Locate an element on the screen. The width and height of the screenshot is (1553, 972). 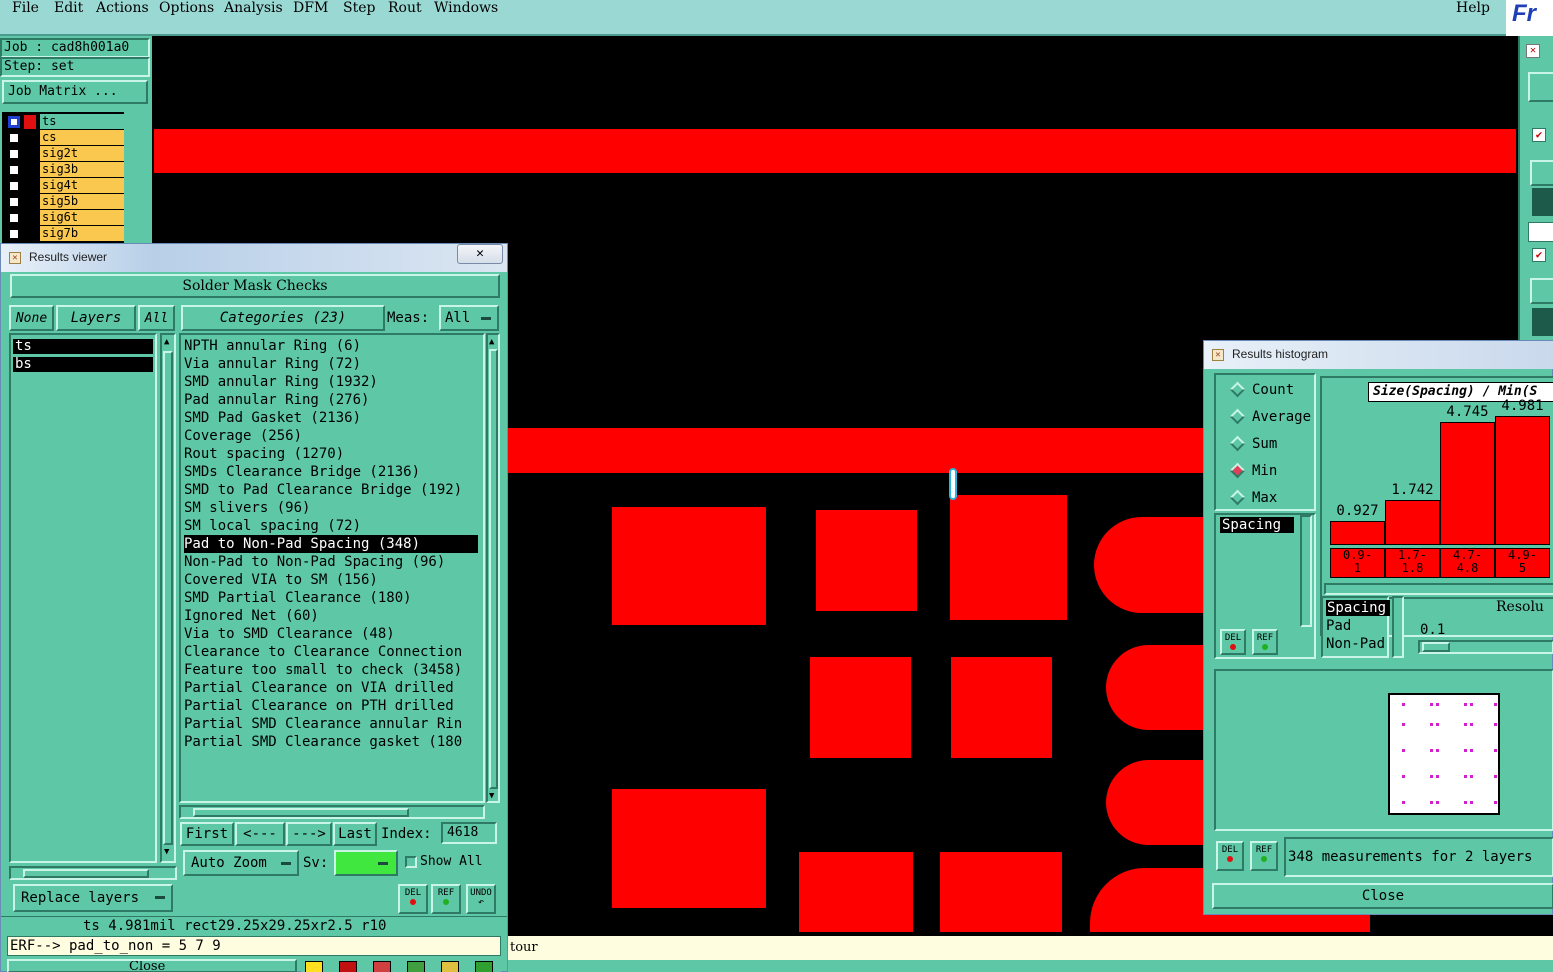
map-thumbnail is located at coordinates (1444, 754).